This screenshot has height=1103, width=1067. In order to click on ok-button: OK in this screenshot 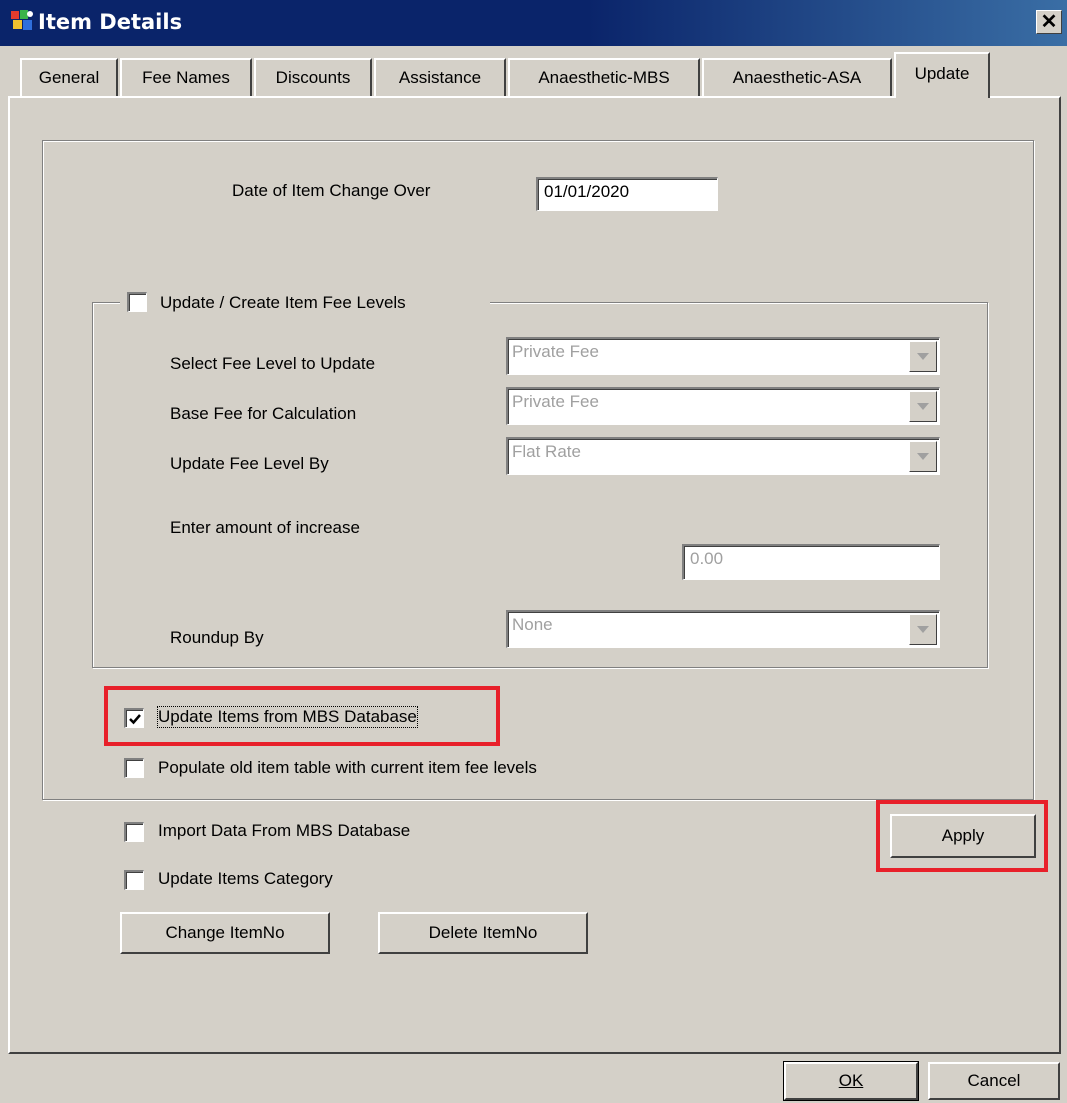, I will do `click(851, 1081)`.